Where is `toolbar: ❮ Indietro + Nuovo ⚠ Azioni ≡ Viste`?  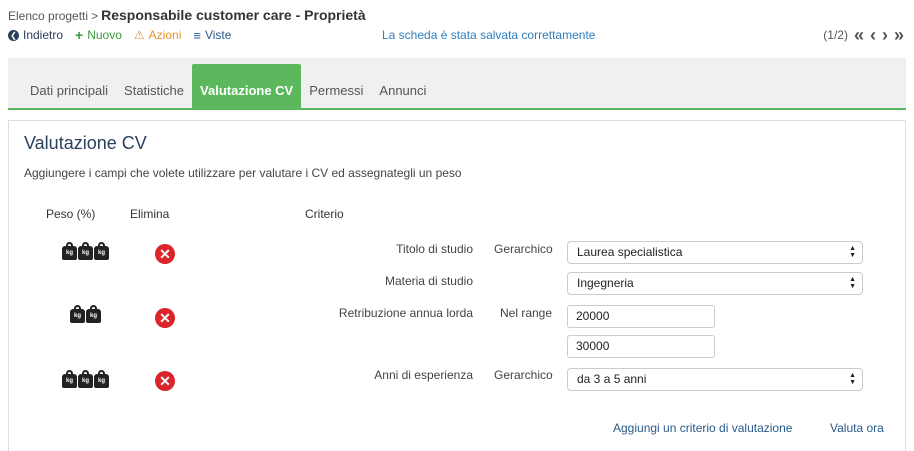 toolbar: ❮ Indietro + Nuovo ⚠ Azioni ≡ Viste is located at coordinates (119, 35).